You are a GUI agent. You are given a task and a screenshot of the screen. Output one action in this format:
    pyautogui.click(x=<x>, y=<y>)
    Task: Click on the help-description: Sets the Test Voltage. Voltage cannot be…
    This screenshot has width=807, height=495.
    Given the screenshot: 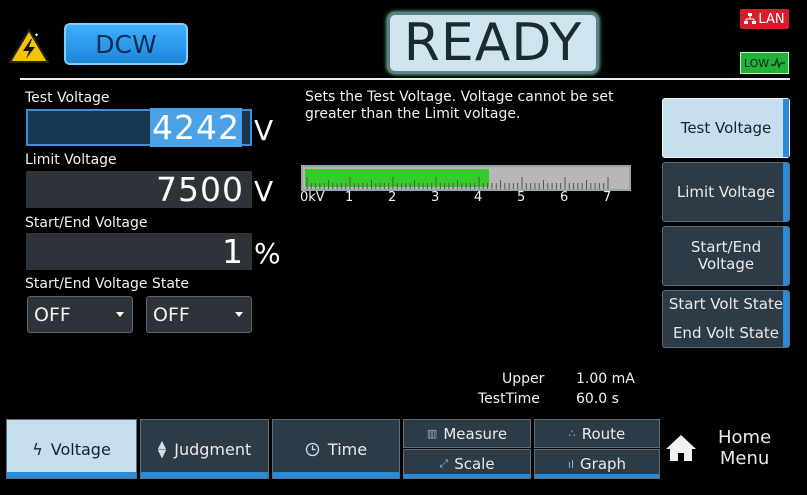 What is the action you would take?
    pyautogui.click(x=459, y=105)
    